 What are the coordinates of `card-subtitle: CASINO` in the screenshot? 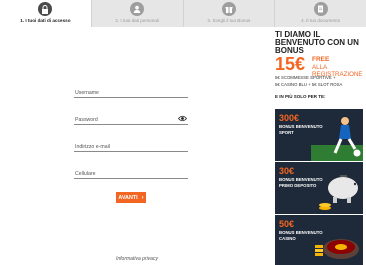 It's located at (287, 238).